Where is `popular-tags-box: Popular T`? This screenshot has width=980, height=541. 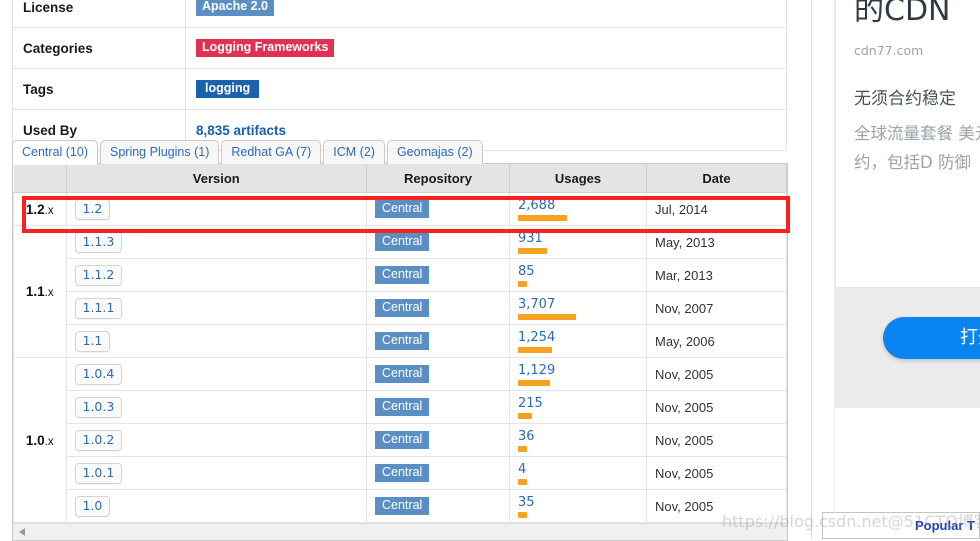
popular-tags-box: Popular T is located at coordinates (901, 525).